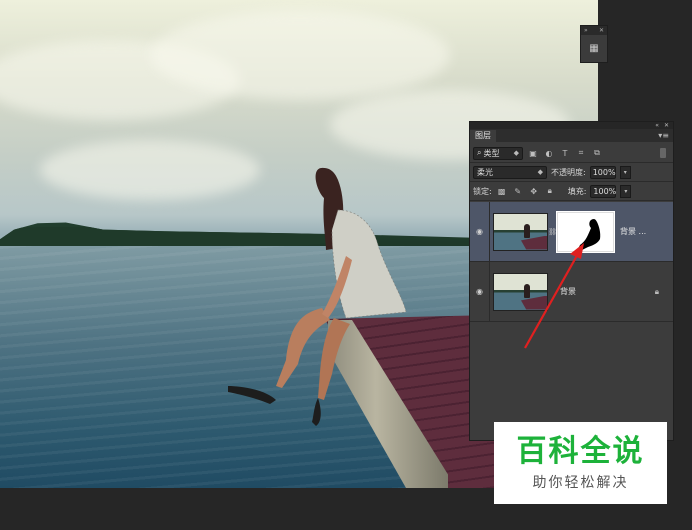  I want to click on mask-silhouette, so click(589, 234).